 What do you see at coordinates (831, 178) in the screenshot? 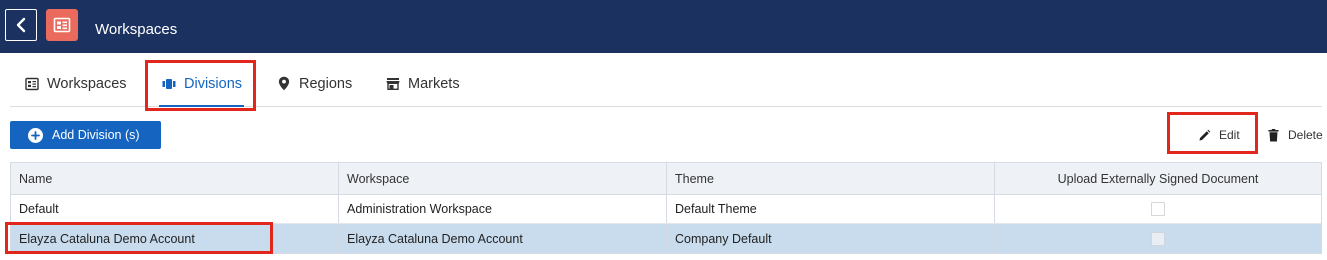
I see `column-header-theme: Theme` at bounding box center [831, 178].